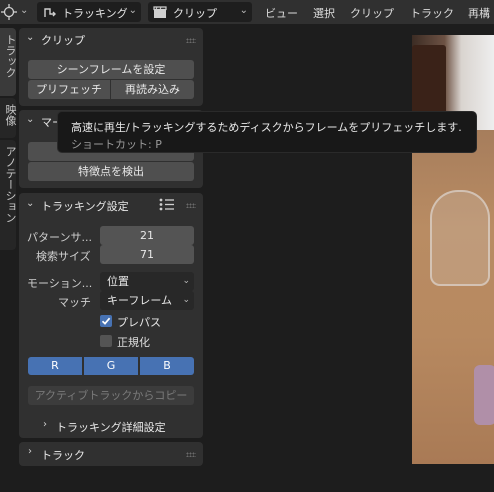 The image size is (494, 492). I want to click on tab-footage: 映像, so click(8, 118).